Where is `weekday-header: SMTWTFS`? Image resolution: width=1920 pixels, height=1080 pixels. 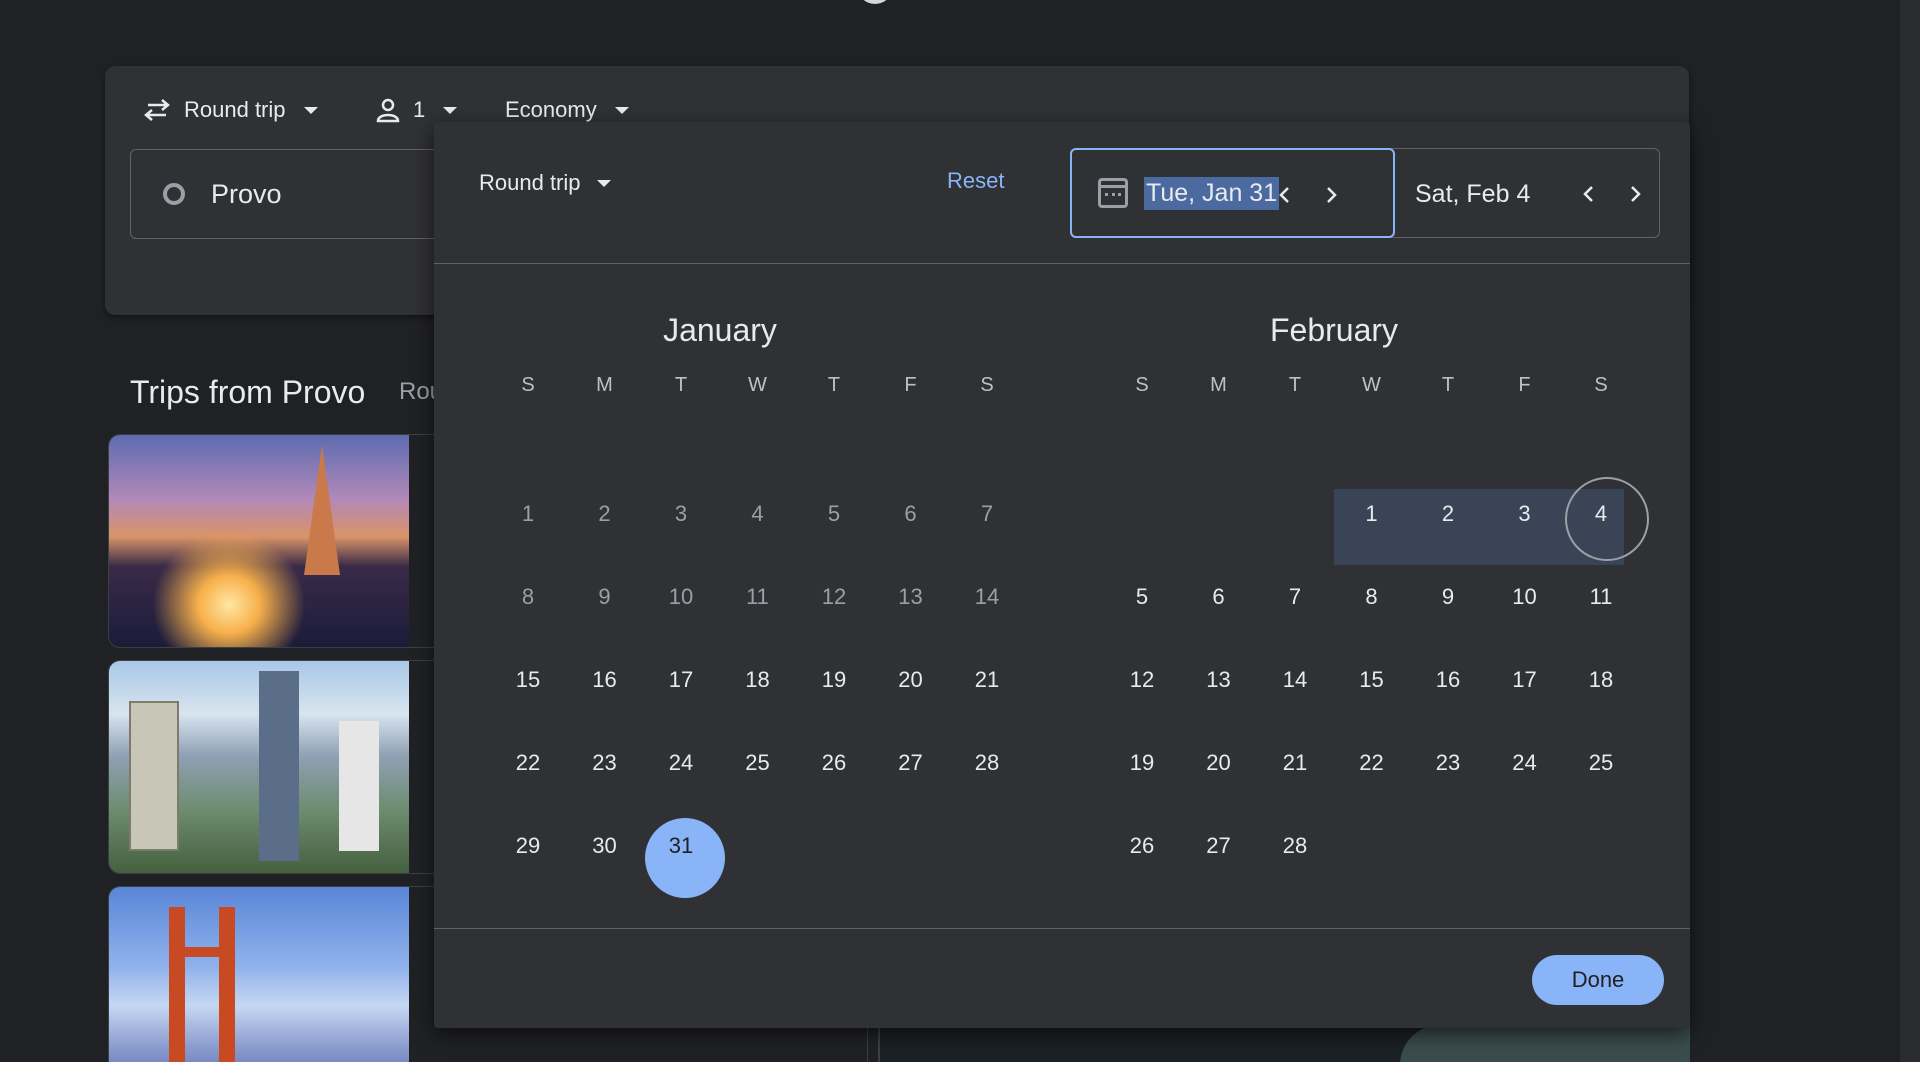 weekday-header: SMTWTFS is located at coordinates (741, 389).